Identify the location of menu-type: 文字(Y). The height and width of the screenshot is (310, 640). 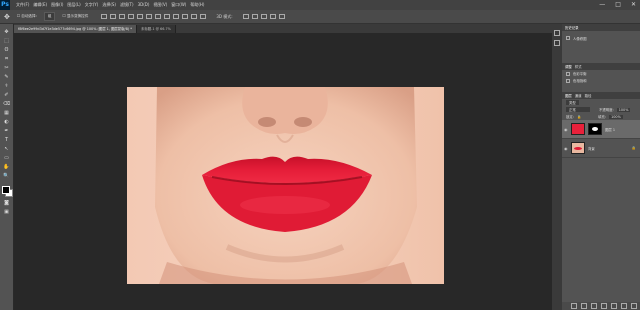
(92, 5).